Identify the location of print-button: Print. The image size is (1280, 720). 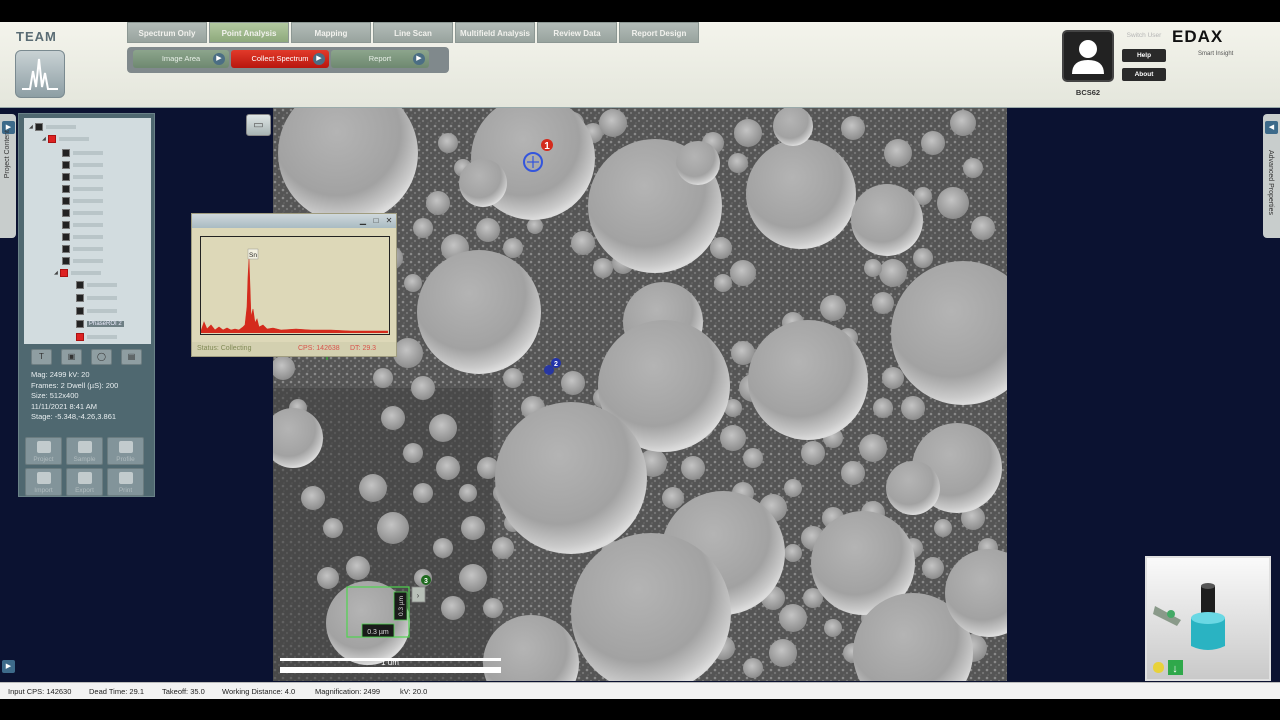
(125, 482).